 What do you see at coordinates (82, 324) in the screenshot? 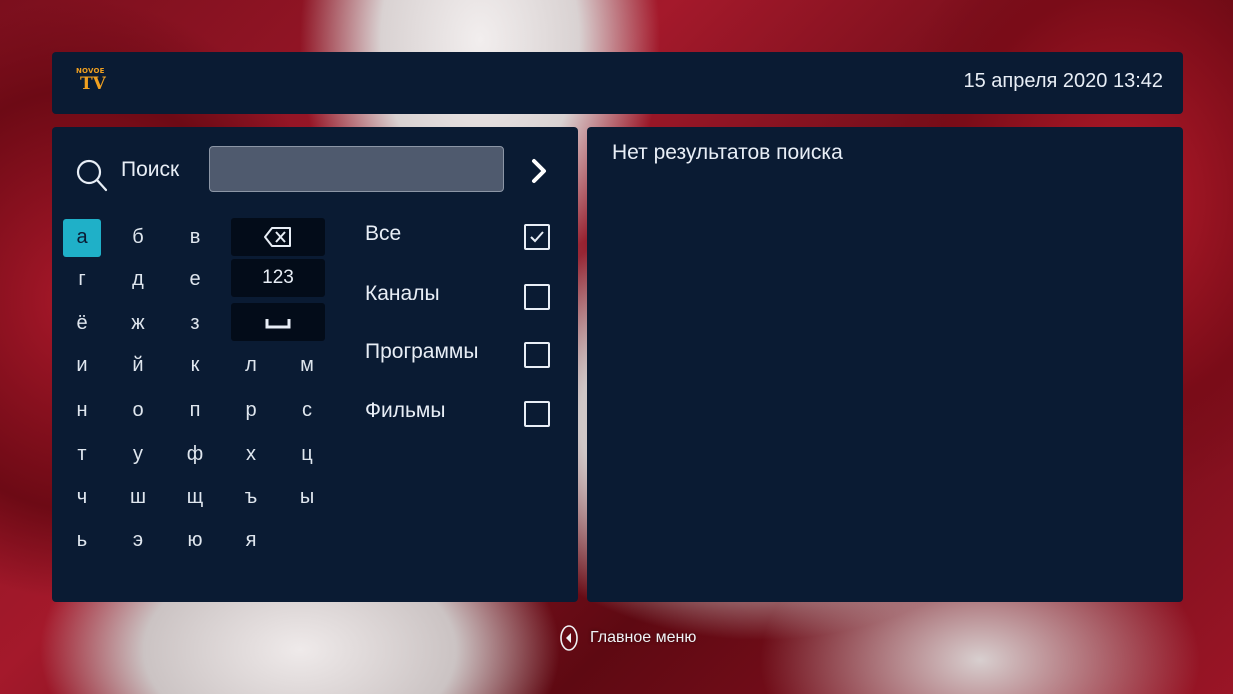
I see `keyboard-key: ё` at bounding box center [82, 324].